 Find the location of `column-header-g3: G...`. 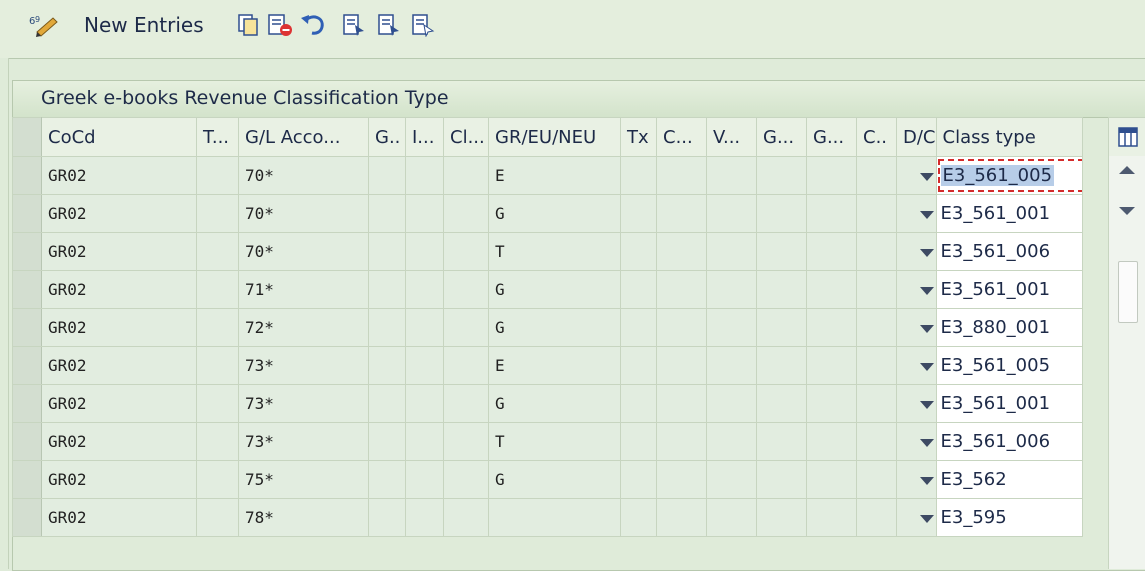

column-header-g3: G... is located at coordinates (831, 137).